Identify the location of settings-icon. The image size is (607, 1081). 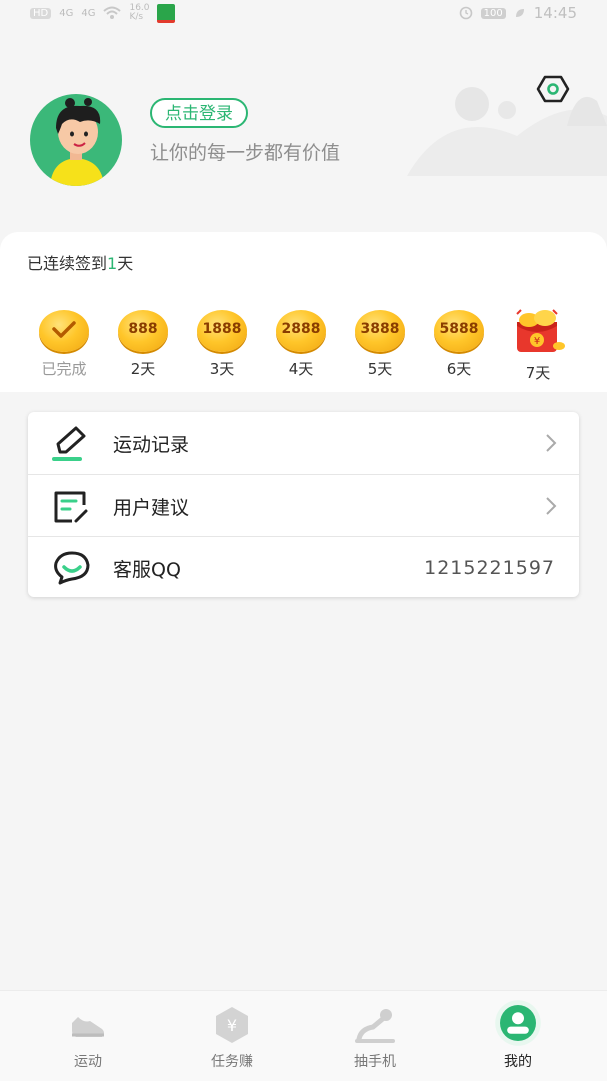
(553, 89).